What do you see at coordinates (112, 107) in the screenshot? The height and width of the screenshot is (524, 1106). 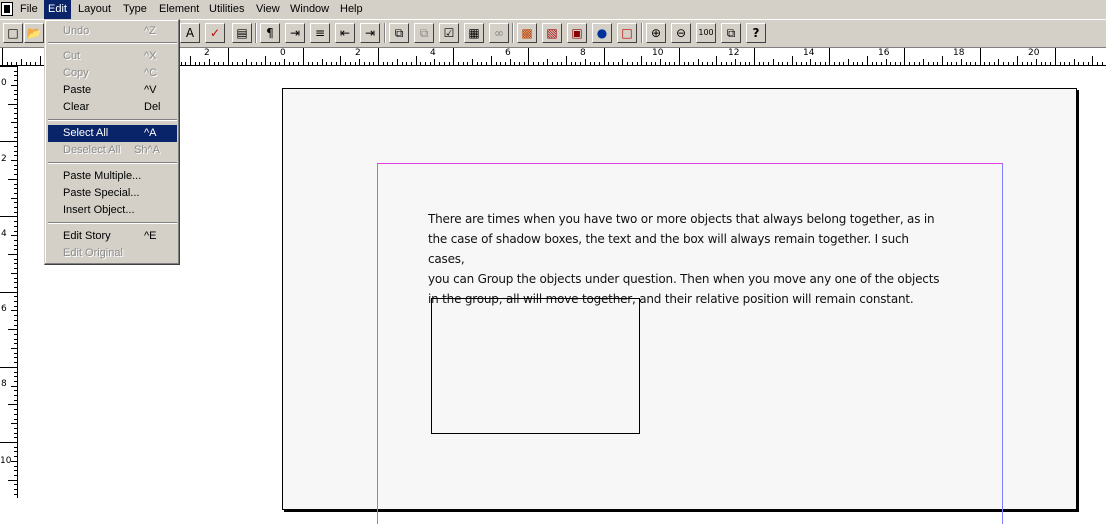 I see `menu-item-clear: Clear Del` at bounding box center [112, 107].